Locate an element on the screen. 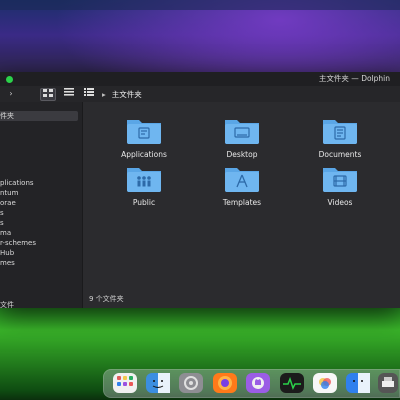 The width and height of the screenshot is (400, 400). sidebar-item: orae is located at coordinates (40, 203).